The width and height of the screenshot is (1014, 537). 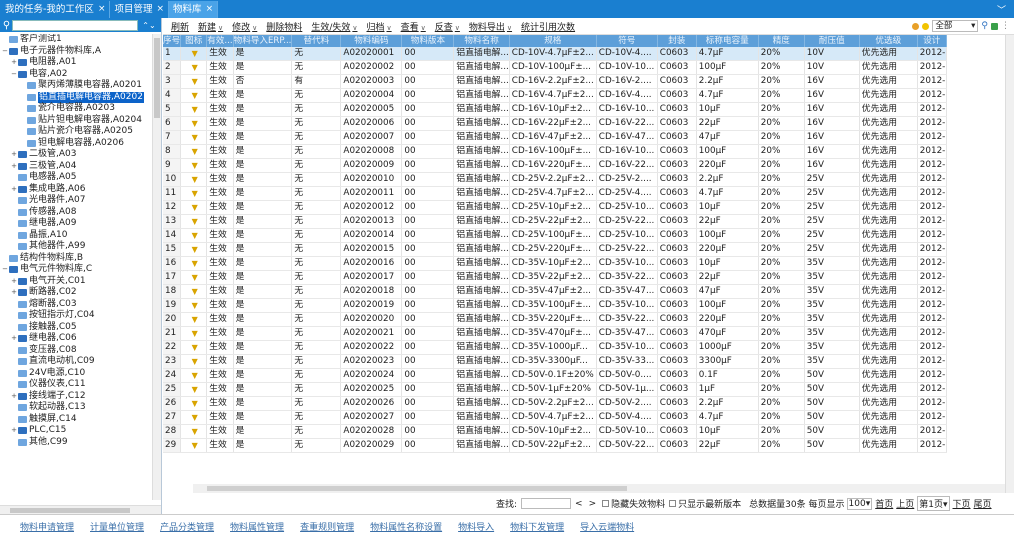 I want to click on tree-node: 触摸屏,C14, so click(x=76, y=420).